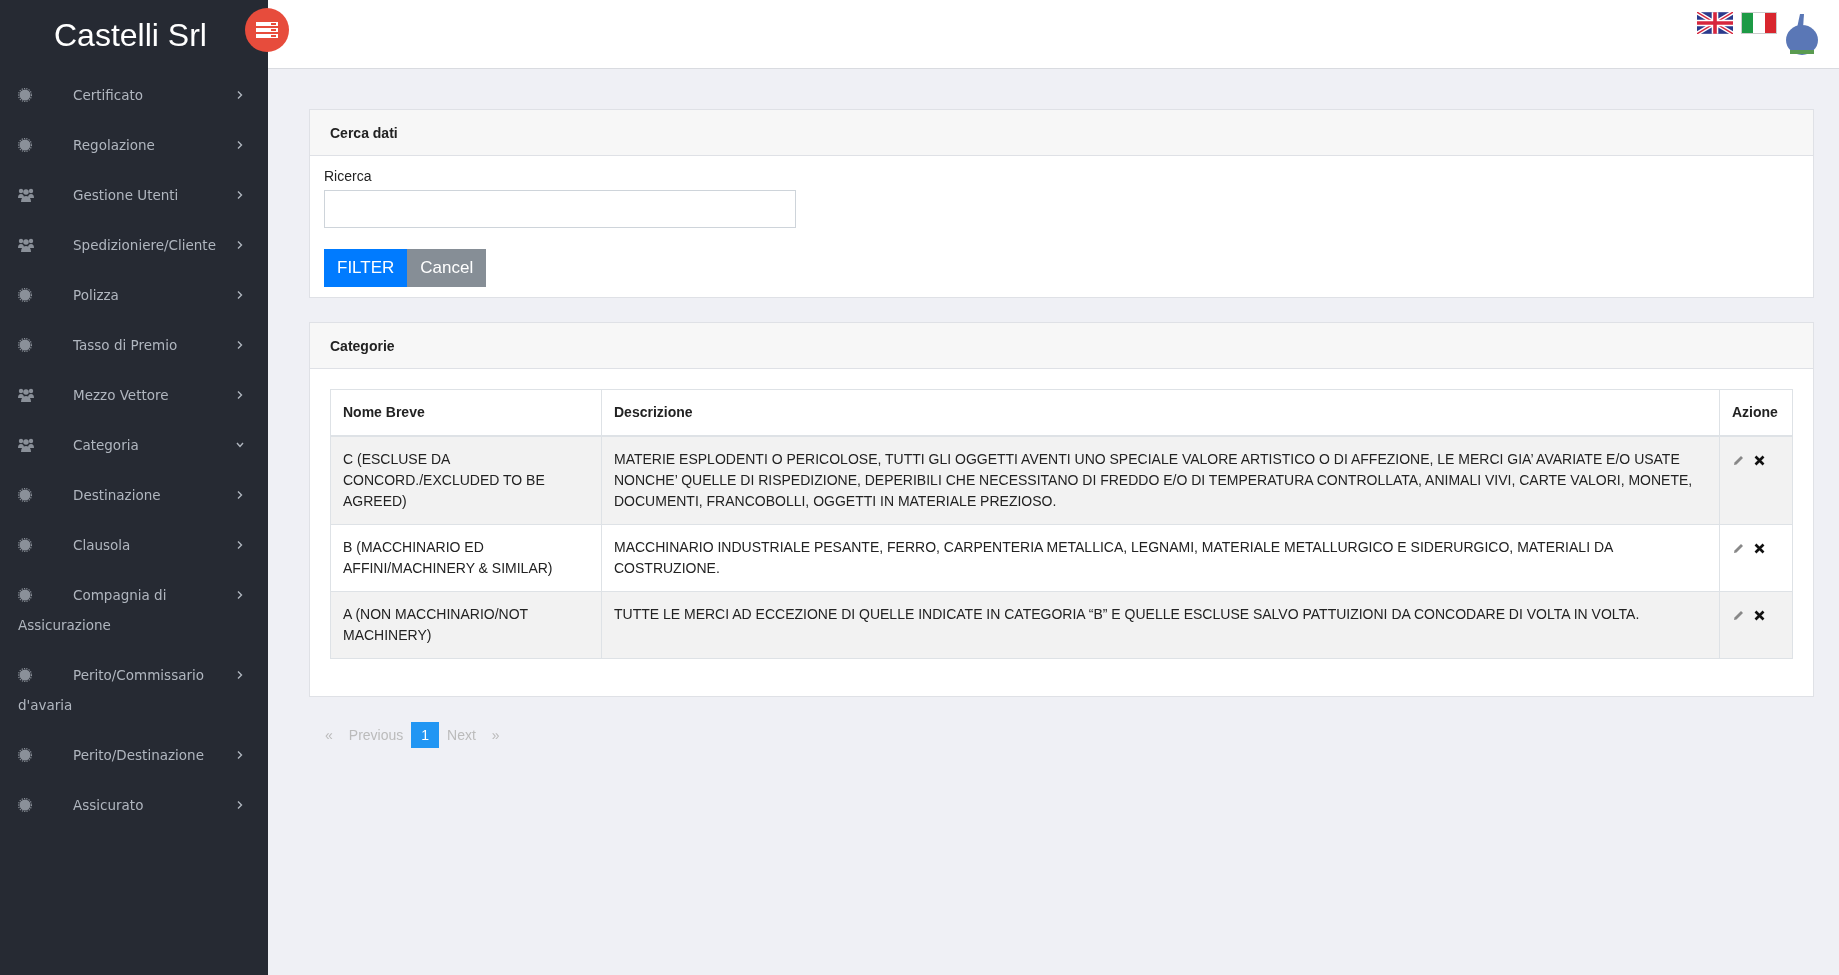  Describe the element at coordinates (134, 295) in the screenshot. I see `sidebar-item: Polizza` at that location.